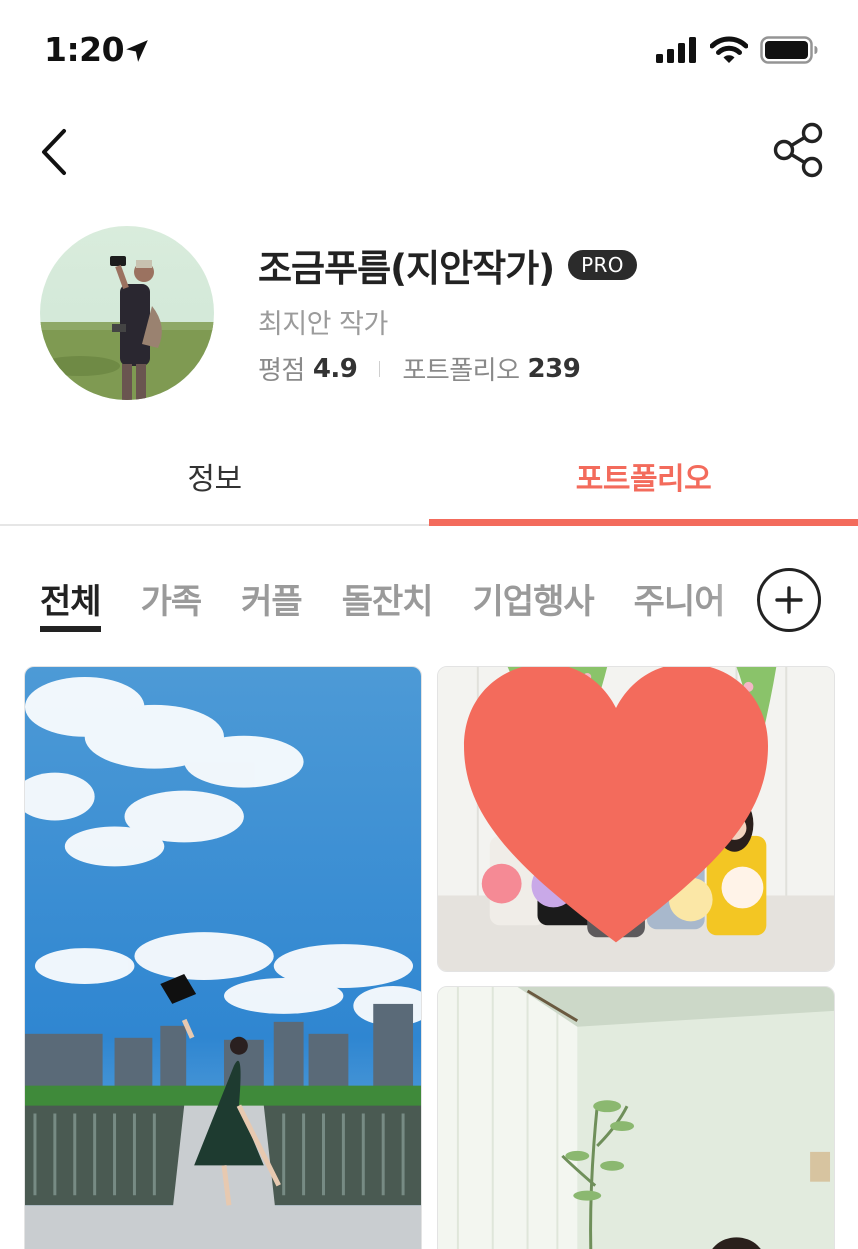 The width and height of the screenshot is (858, 1249). I want to click on battery-icon, so click(789, 52).